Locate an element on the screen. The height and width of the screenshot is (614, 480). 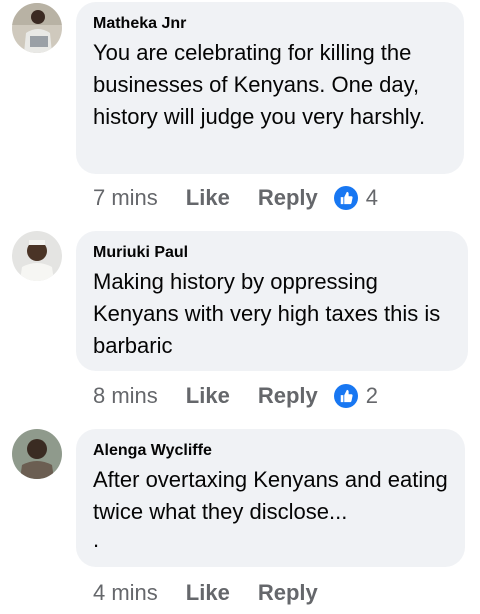
comment-timestamp: 7 mins is located at coordinates (125, 198).